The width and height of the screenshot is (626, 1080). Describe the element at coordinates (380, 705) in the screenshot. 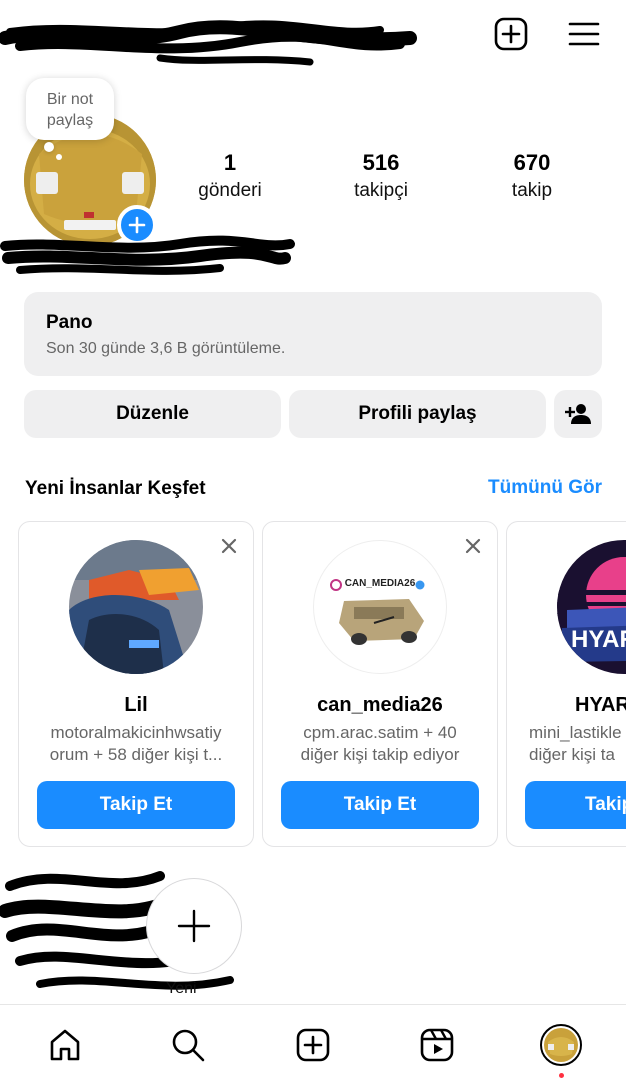

I see `suggestion-name: can_media26` at that location.